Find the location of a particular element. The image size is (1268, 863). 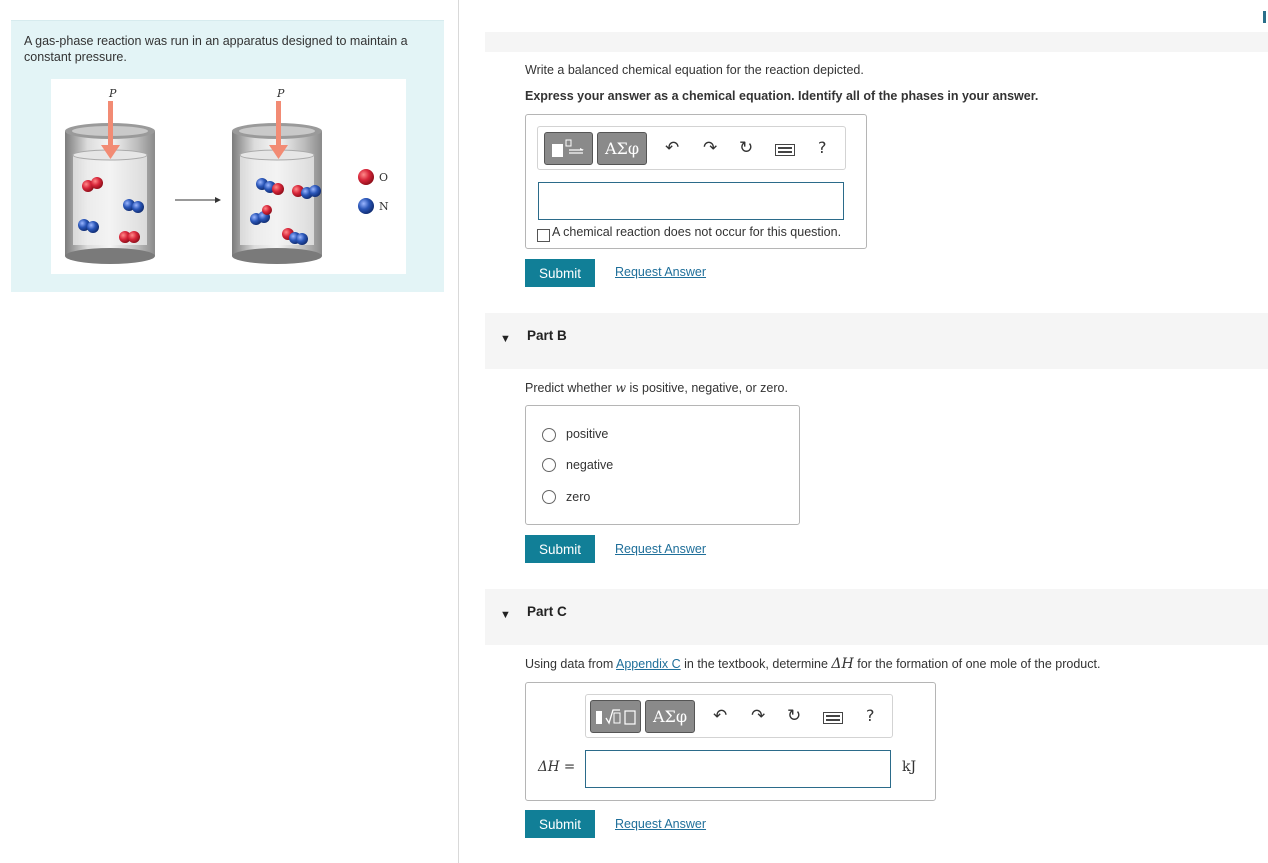

part-a-request-answer-link: Request Answer is located at coordinates (660, 272).